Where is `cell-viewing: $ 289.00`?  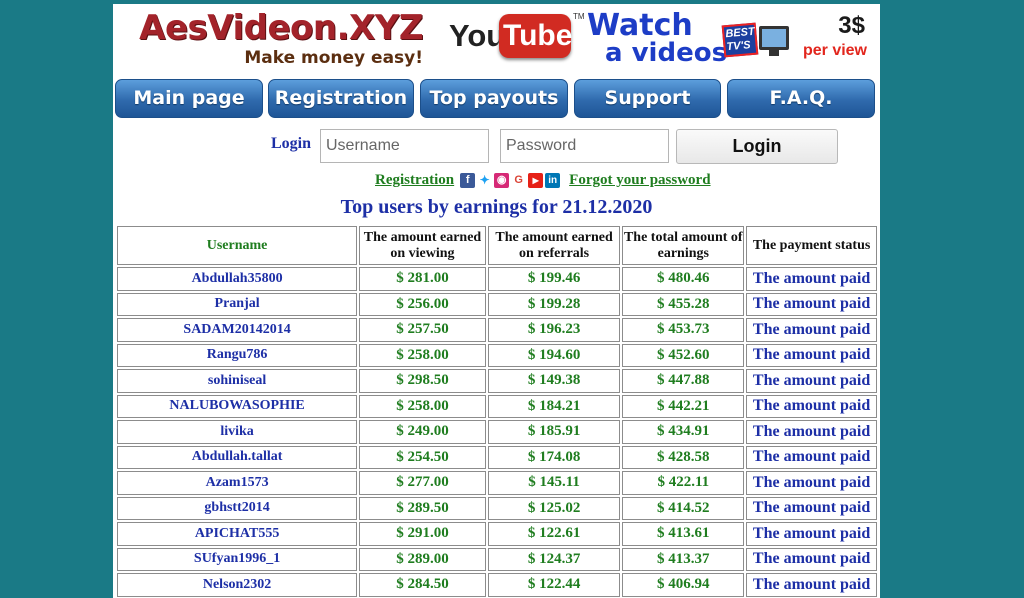
cell-viewing: $ 289.00 is located at coordinates (422, 559).